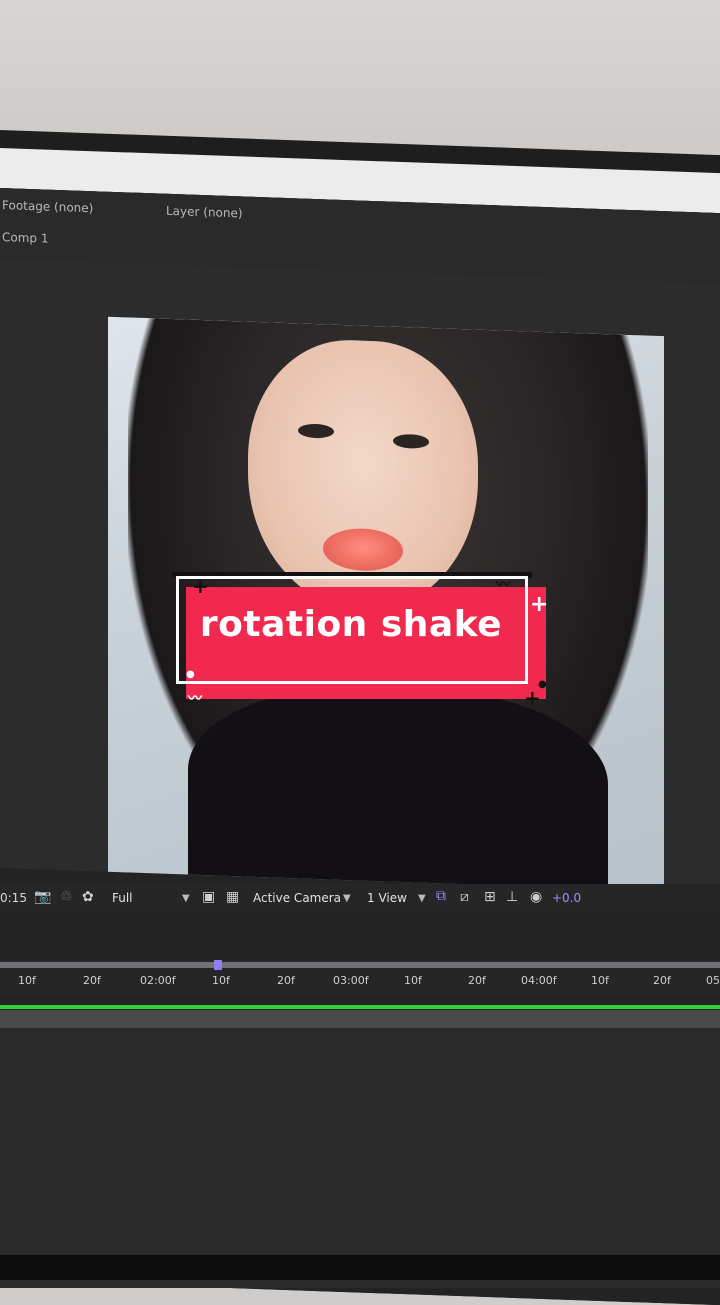  I want to click on flowchart-icon: ⊞, so click(490, 897).